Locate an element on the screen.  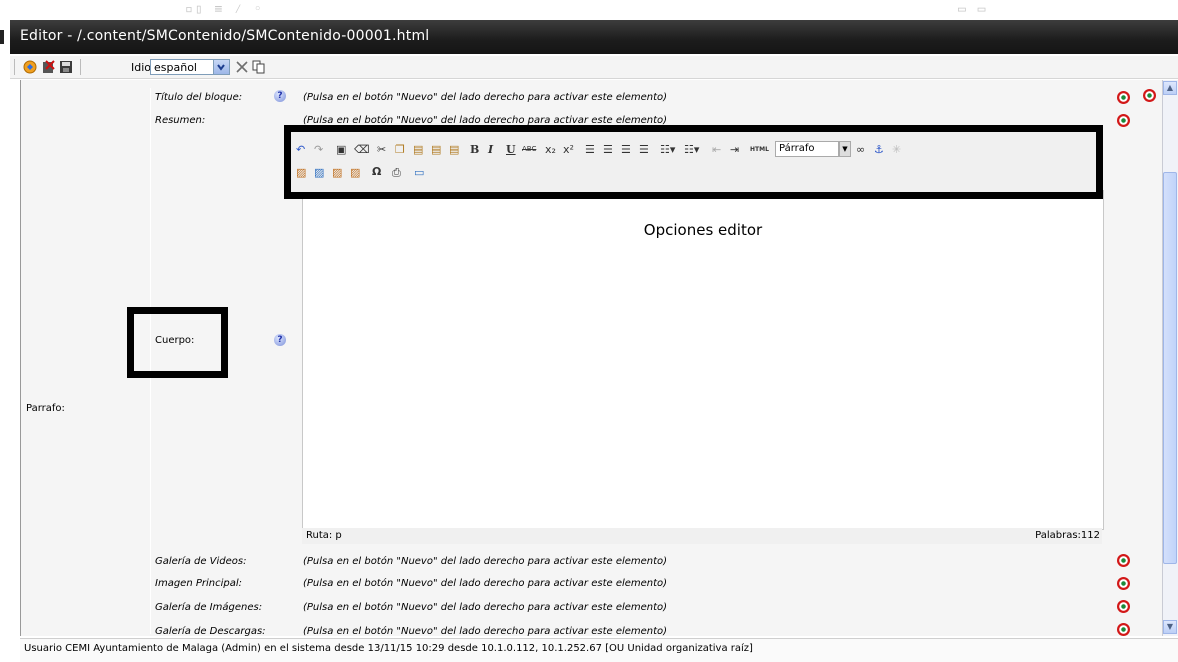
annotation-box-toolbar is located at coordinates (693, 162).